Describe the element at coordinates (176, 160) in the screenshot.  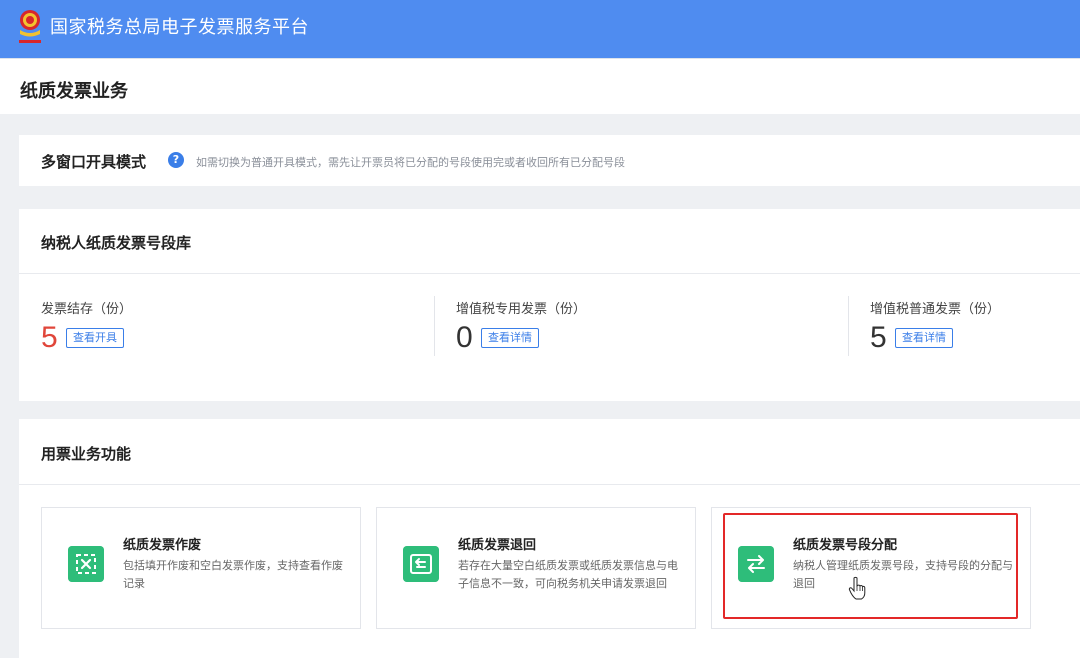
I see `question-circle-icon: ?` at that location.